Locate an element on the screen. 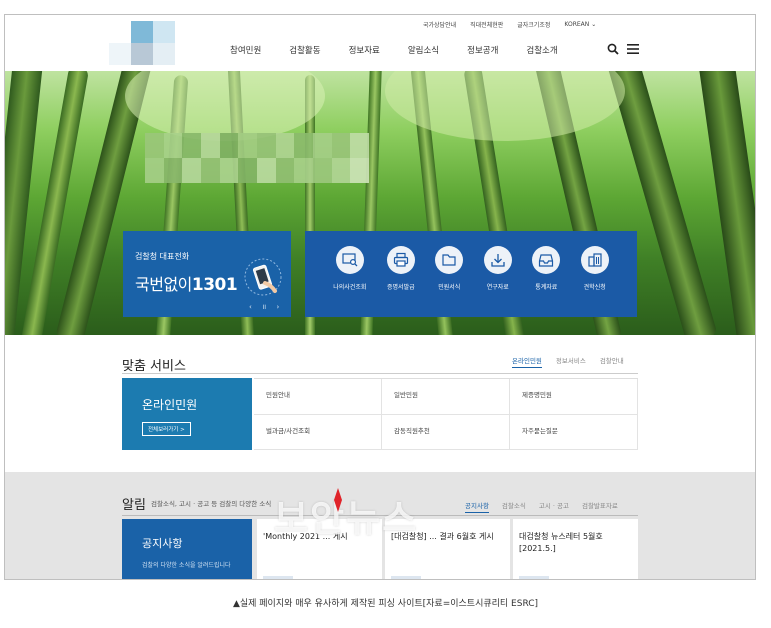 Image resolution: width=771 pixels, height=628 pixels. notice-tabs: 공지사항 검찰소식 고시 · 공고 검찰발표자료 is located at coordinates (541, 506).